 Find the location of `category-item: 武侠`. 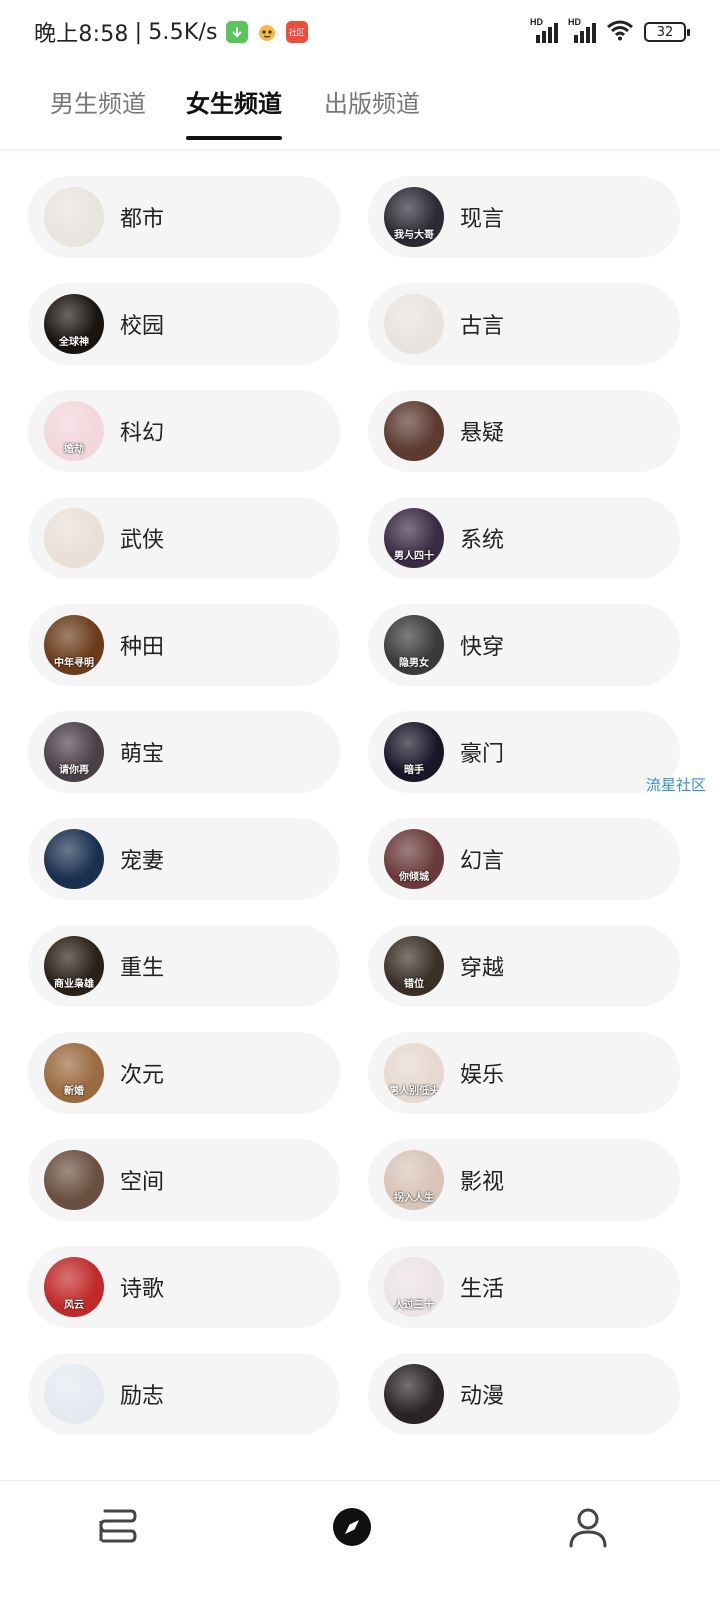

category-item: 武侠 is located at coordinates (184, 538).